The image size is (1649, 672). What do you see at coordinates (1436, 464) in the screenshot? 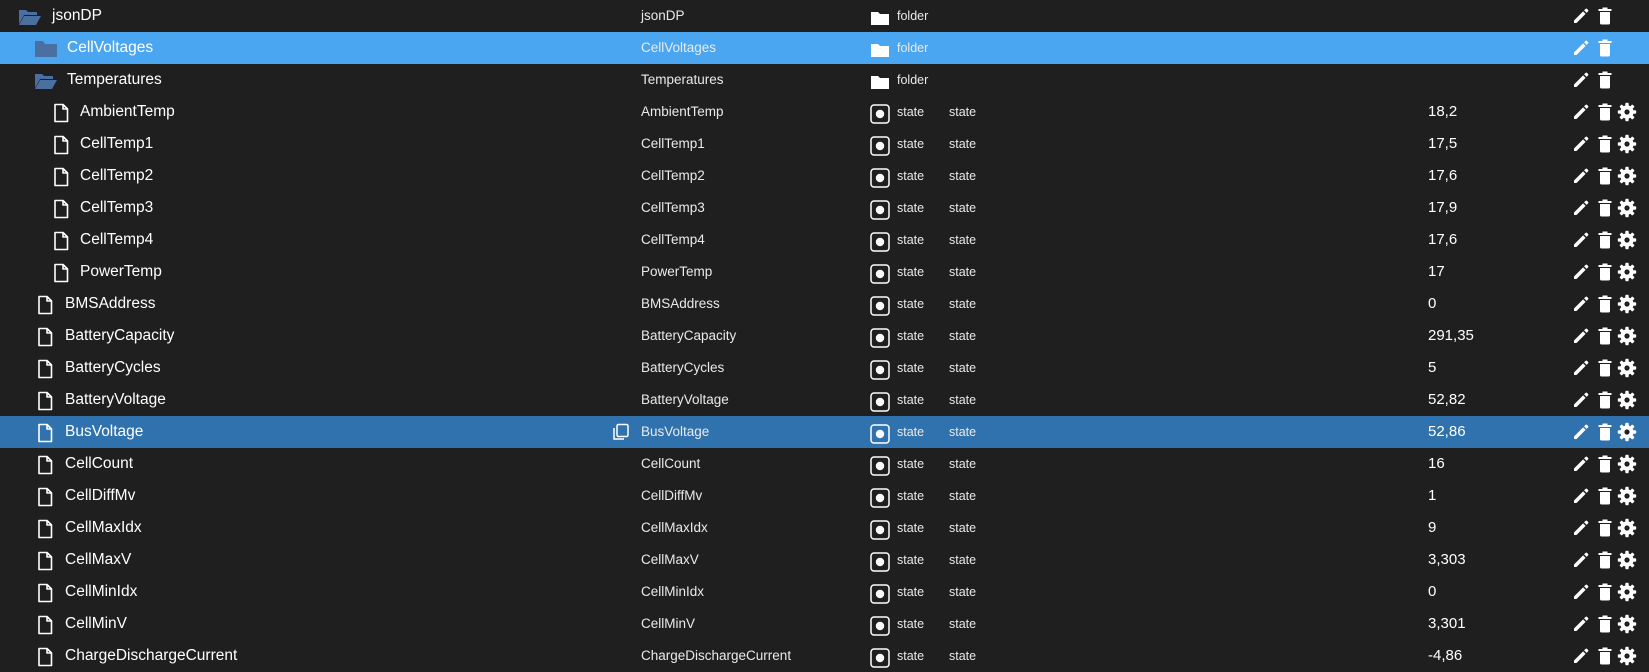
I see `object-value: 16` at bounding box center [1436, 464].